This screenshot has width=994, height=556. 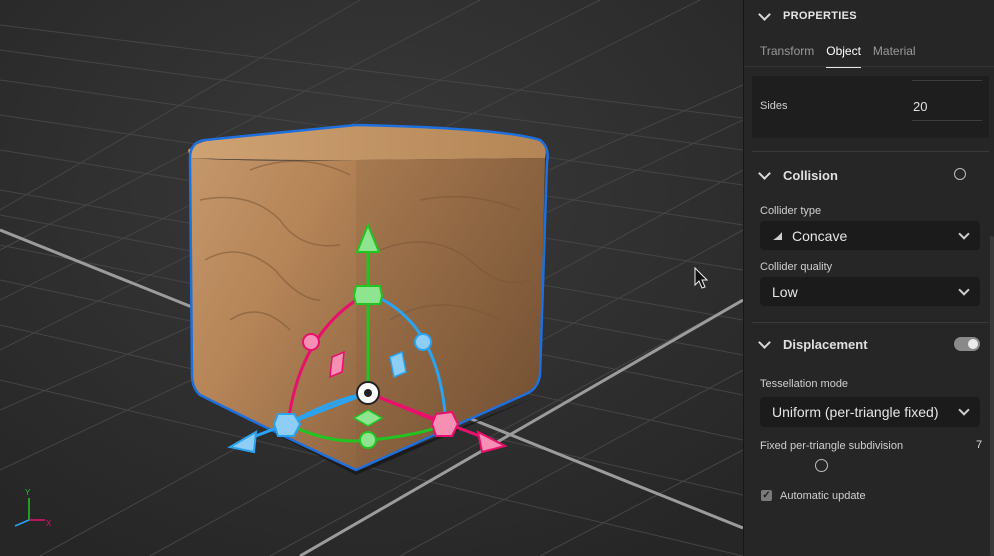 What do you see at coordinates (832, 446) in the screenshot?
I see `subdivision-label: Fixed per-triangle subdivision` at bounding box center [832, 446].